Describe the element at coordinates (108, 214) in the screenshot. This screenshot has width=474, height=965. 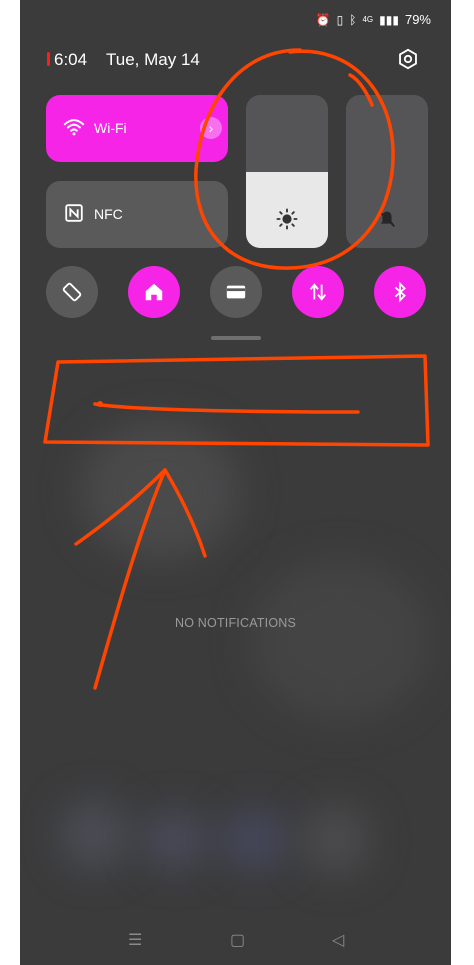
I see `nfc-label: NFC` at that location.